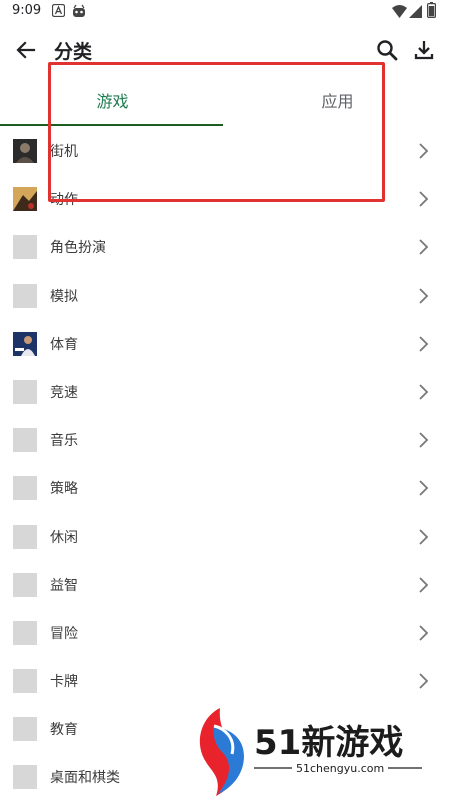 The height and width of the screenshot is (800, 450). What do you see at coordinates (64, 682) in the screenshot?
I see `list-item-label: 卡牌` at bounding box center [64, 682].